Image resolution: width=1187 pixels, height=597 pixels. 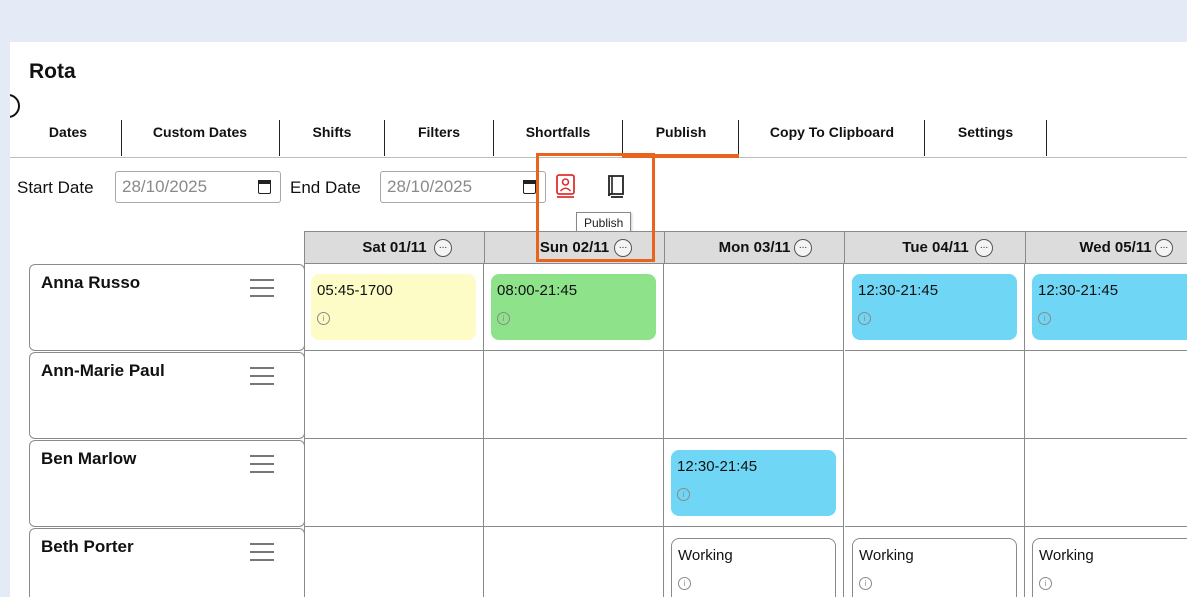 What do you see at coordinates (439, 138) in the screenshot?
I see `tab-filters: Filters` at bounding box center [439, 138].